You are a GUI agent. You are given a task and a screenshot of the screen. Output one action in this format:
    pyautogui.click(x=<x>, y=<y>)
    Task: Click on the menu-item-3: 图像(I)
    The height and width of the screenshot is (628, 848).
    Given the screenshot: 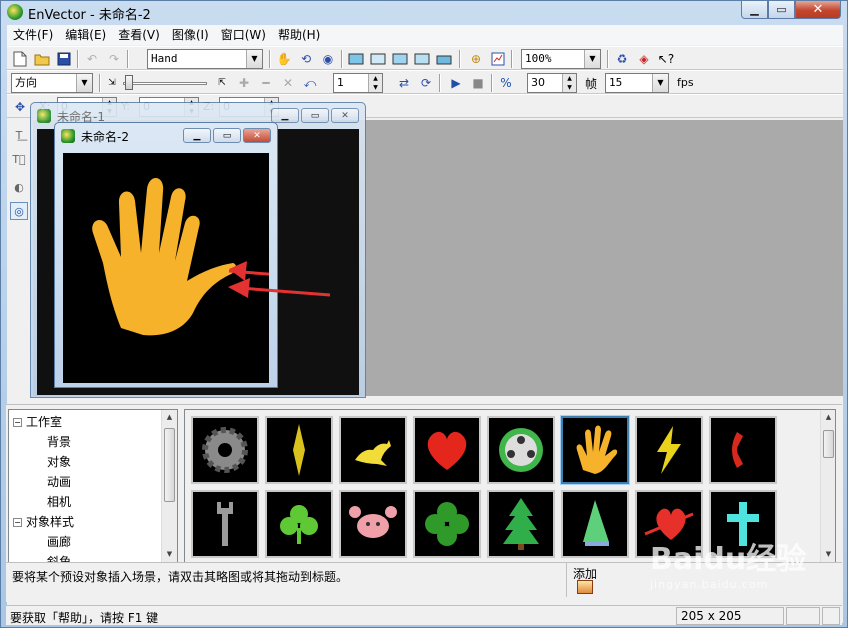 What is the action you would take?
    pyautogui.click(x=190, y=35)
    